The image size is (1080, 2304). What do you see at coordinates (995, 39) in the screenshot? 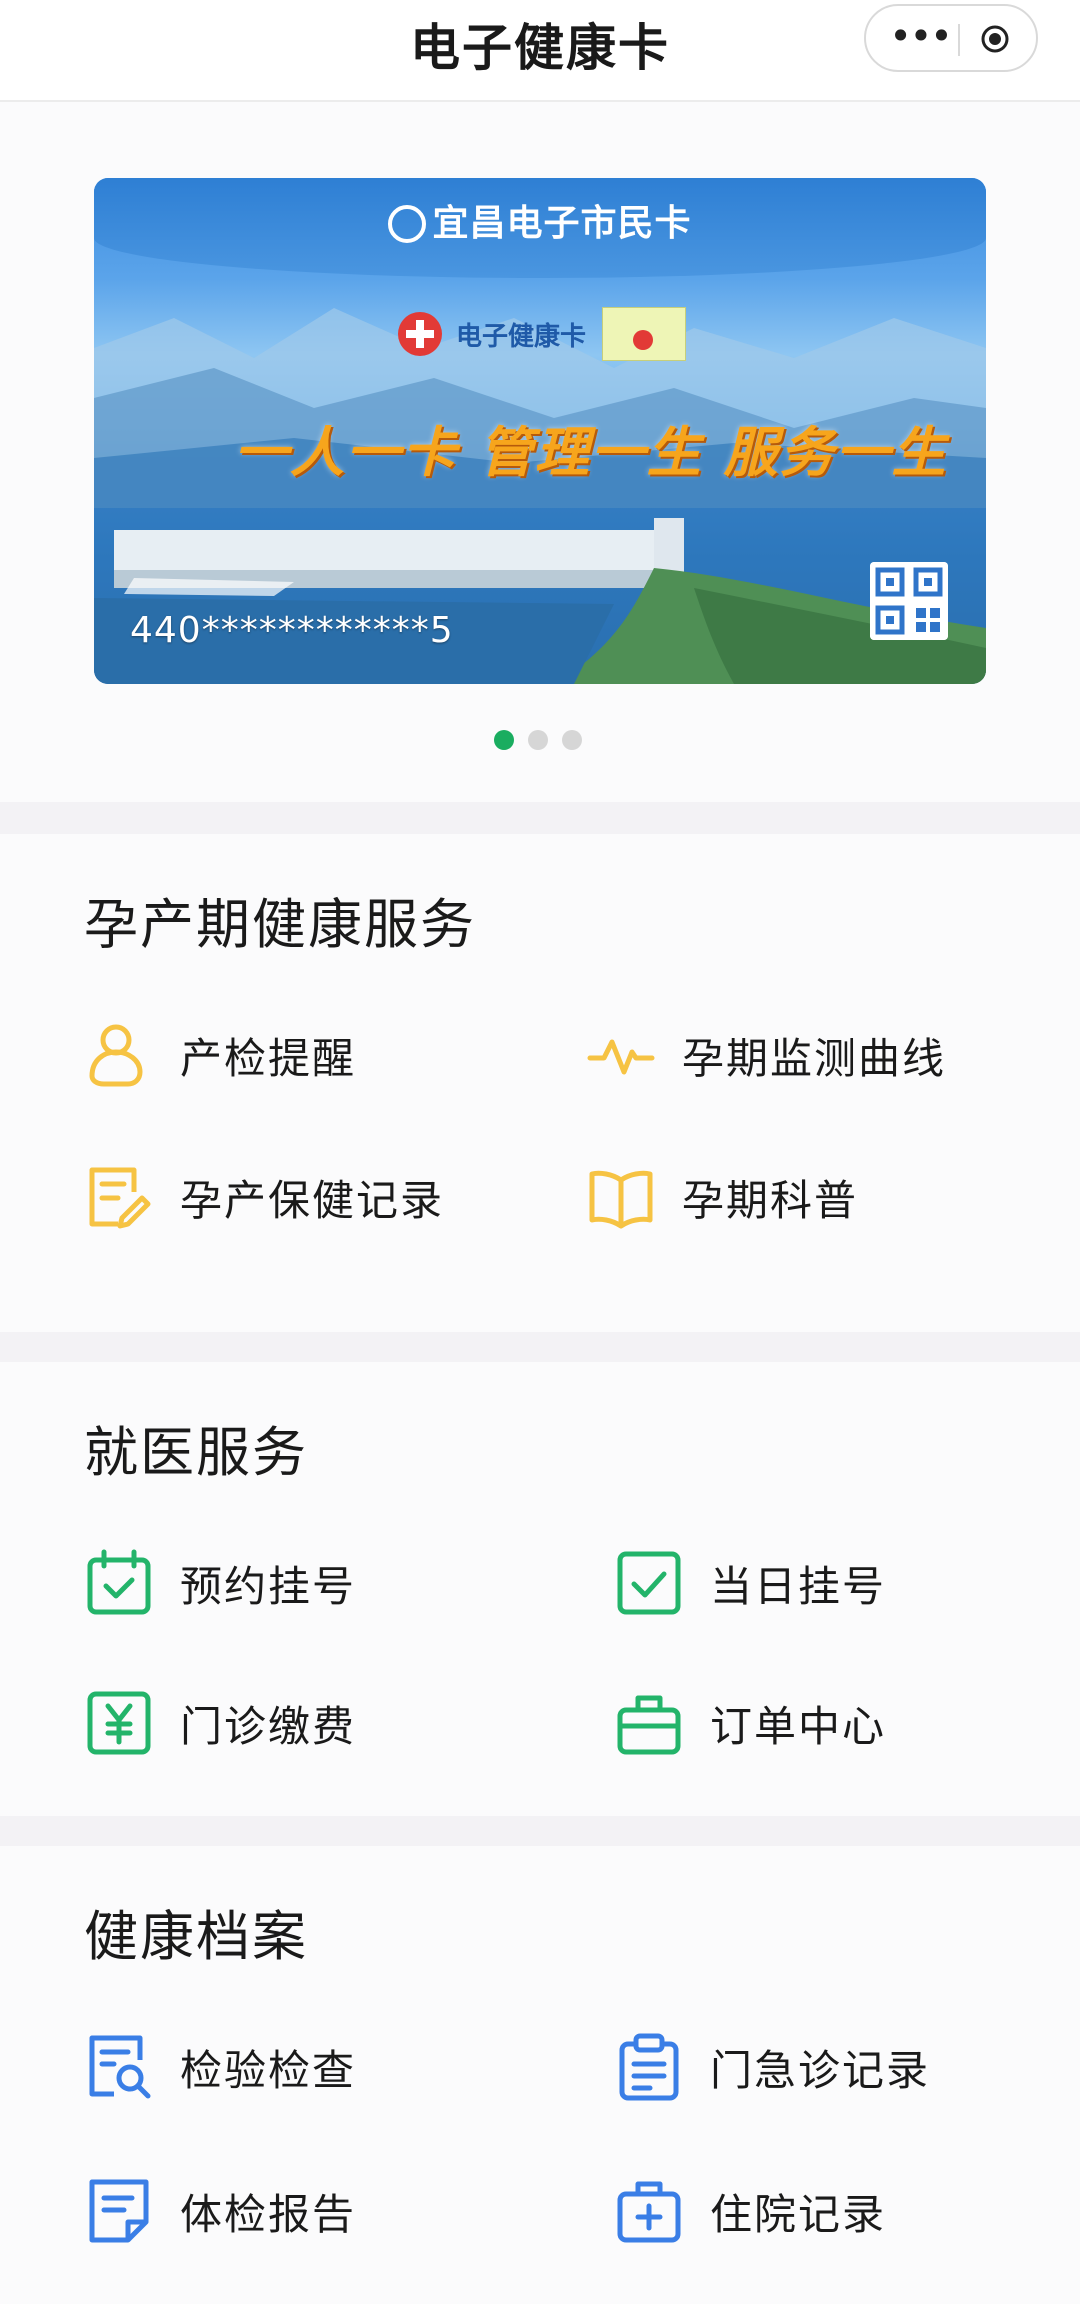
I see `target-close-icon` at bounding box center [995, 39].